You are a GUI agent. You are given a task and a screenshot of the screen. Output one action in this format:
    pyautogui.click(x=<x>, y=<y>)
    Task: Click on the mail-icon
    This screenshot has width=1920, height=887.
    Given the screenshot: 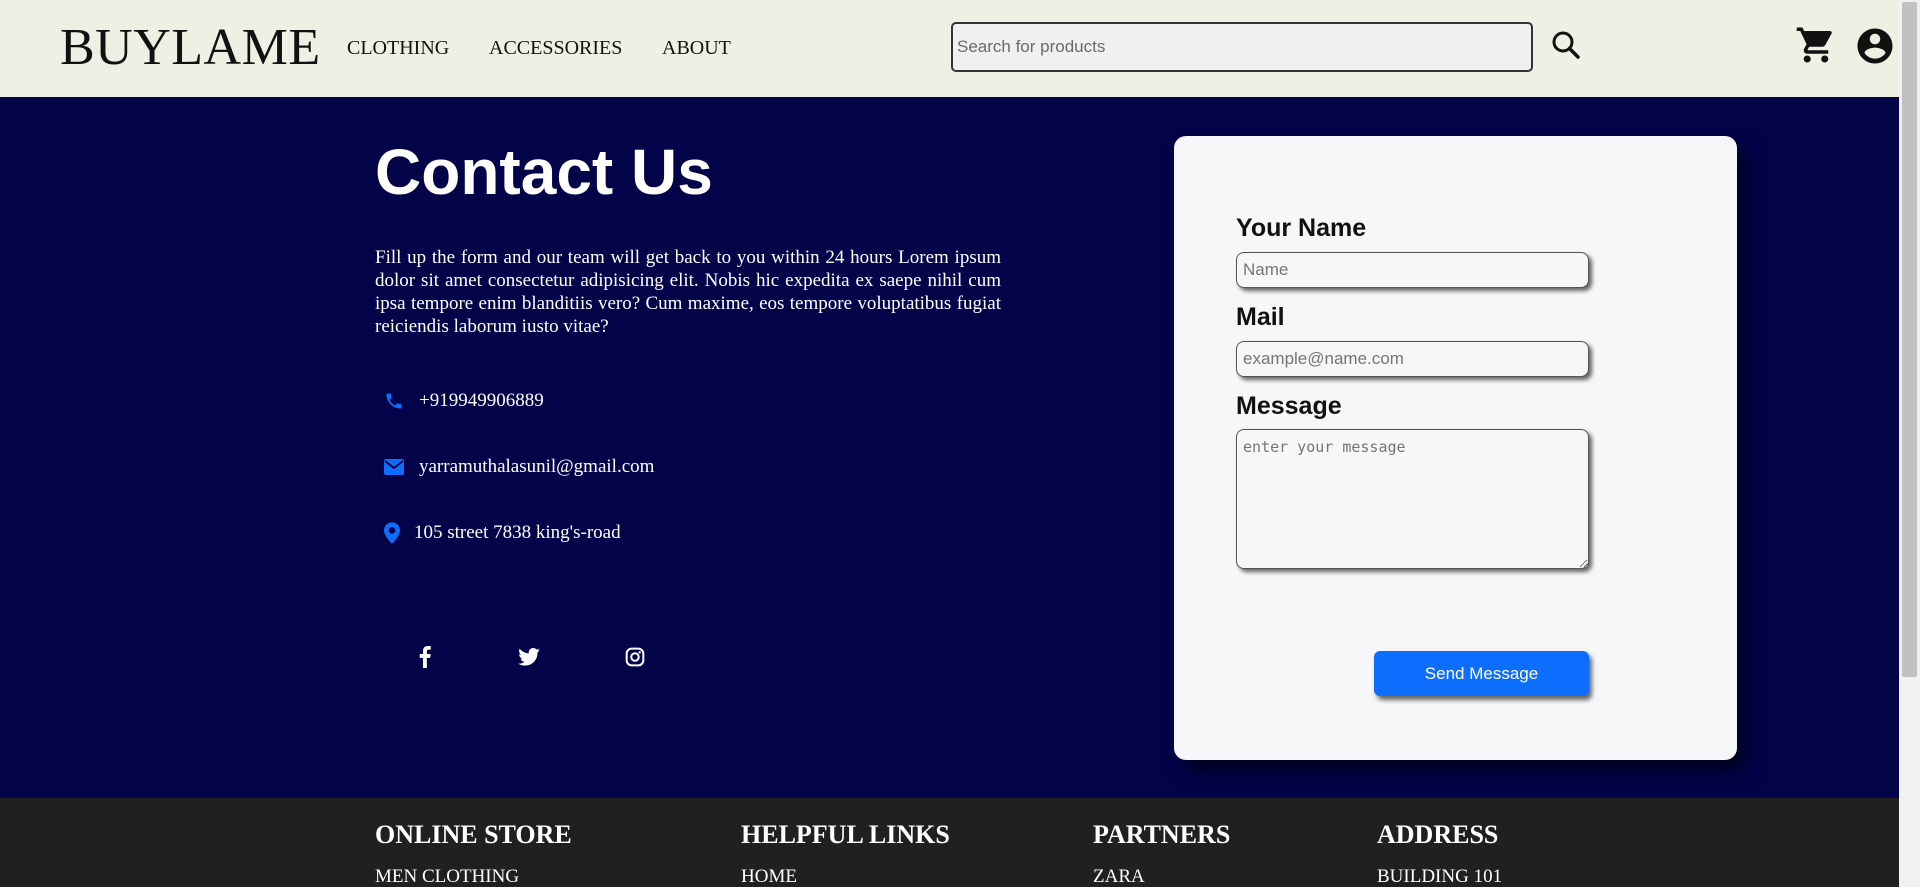 What is the action you would take?
    pyautogui.click(x=394, y=467)
    